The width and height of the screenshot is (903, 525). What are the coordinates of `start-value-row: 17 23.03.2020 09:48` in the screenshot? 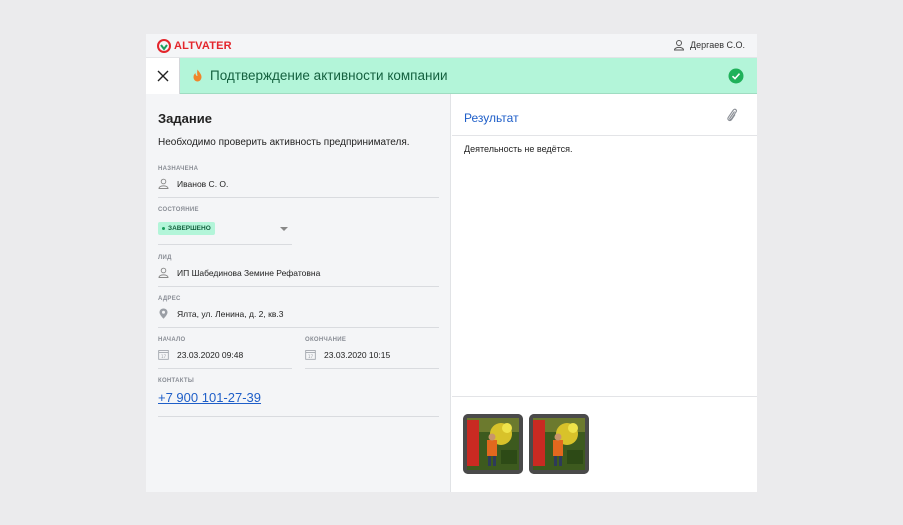 It's located at (200, 354).